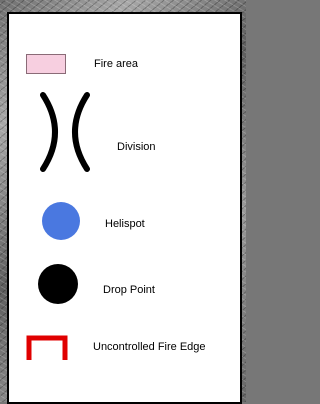 Image resolution: width=320 pixels, height=404 pixels. Describe the element at coordinates (61, 221) in the screenshot. I see `helispot-icon` at that location.